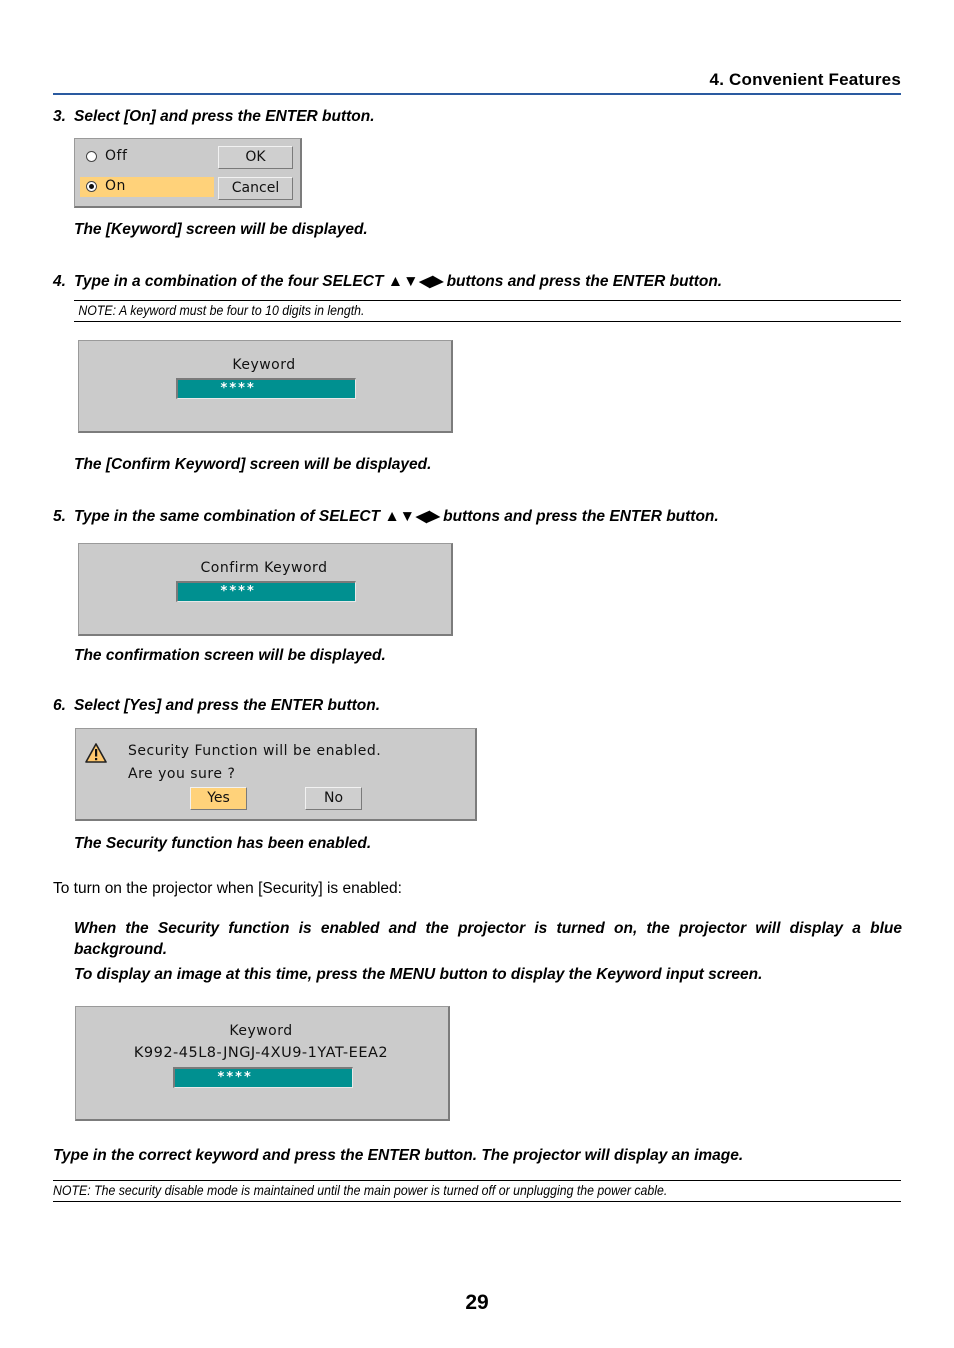  Describe the element at coordinates (255, 188) in the screenshot. I see `cancel-button: Cancel` at that location.